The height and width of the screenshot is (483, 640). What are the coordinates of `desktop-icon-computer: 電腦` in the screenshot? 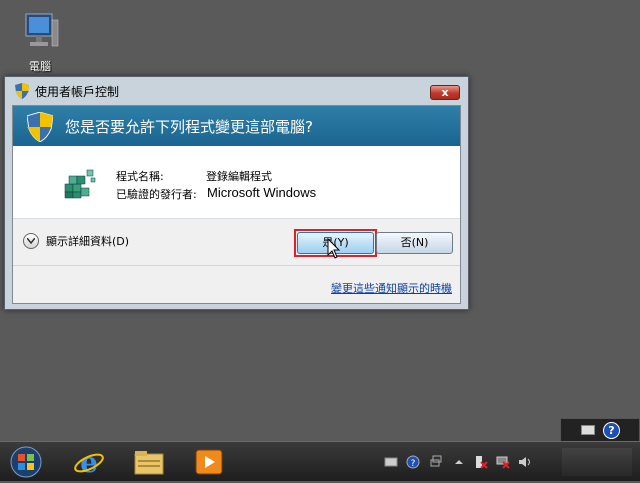 It's located at (40, 42).